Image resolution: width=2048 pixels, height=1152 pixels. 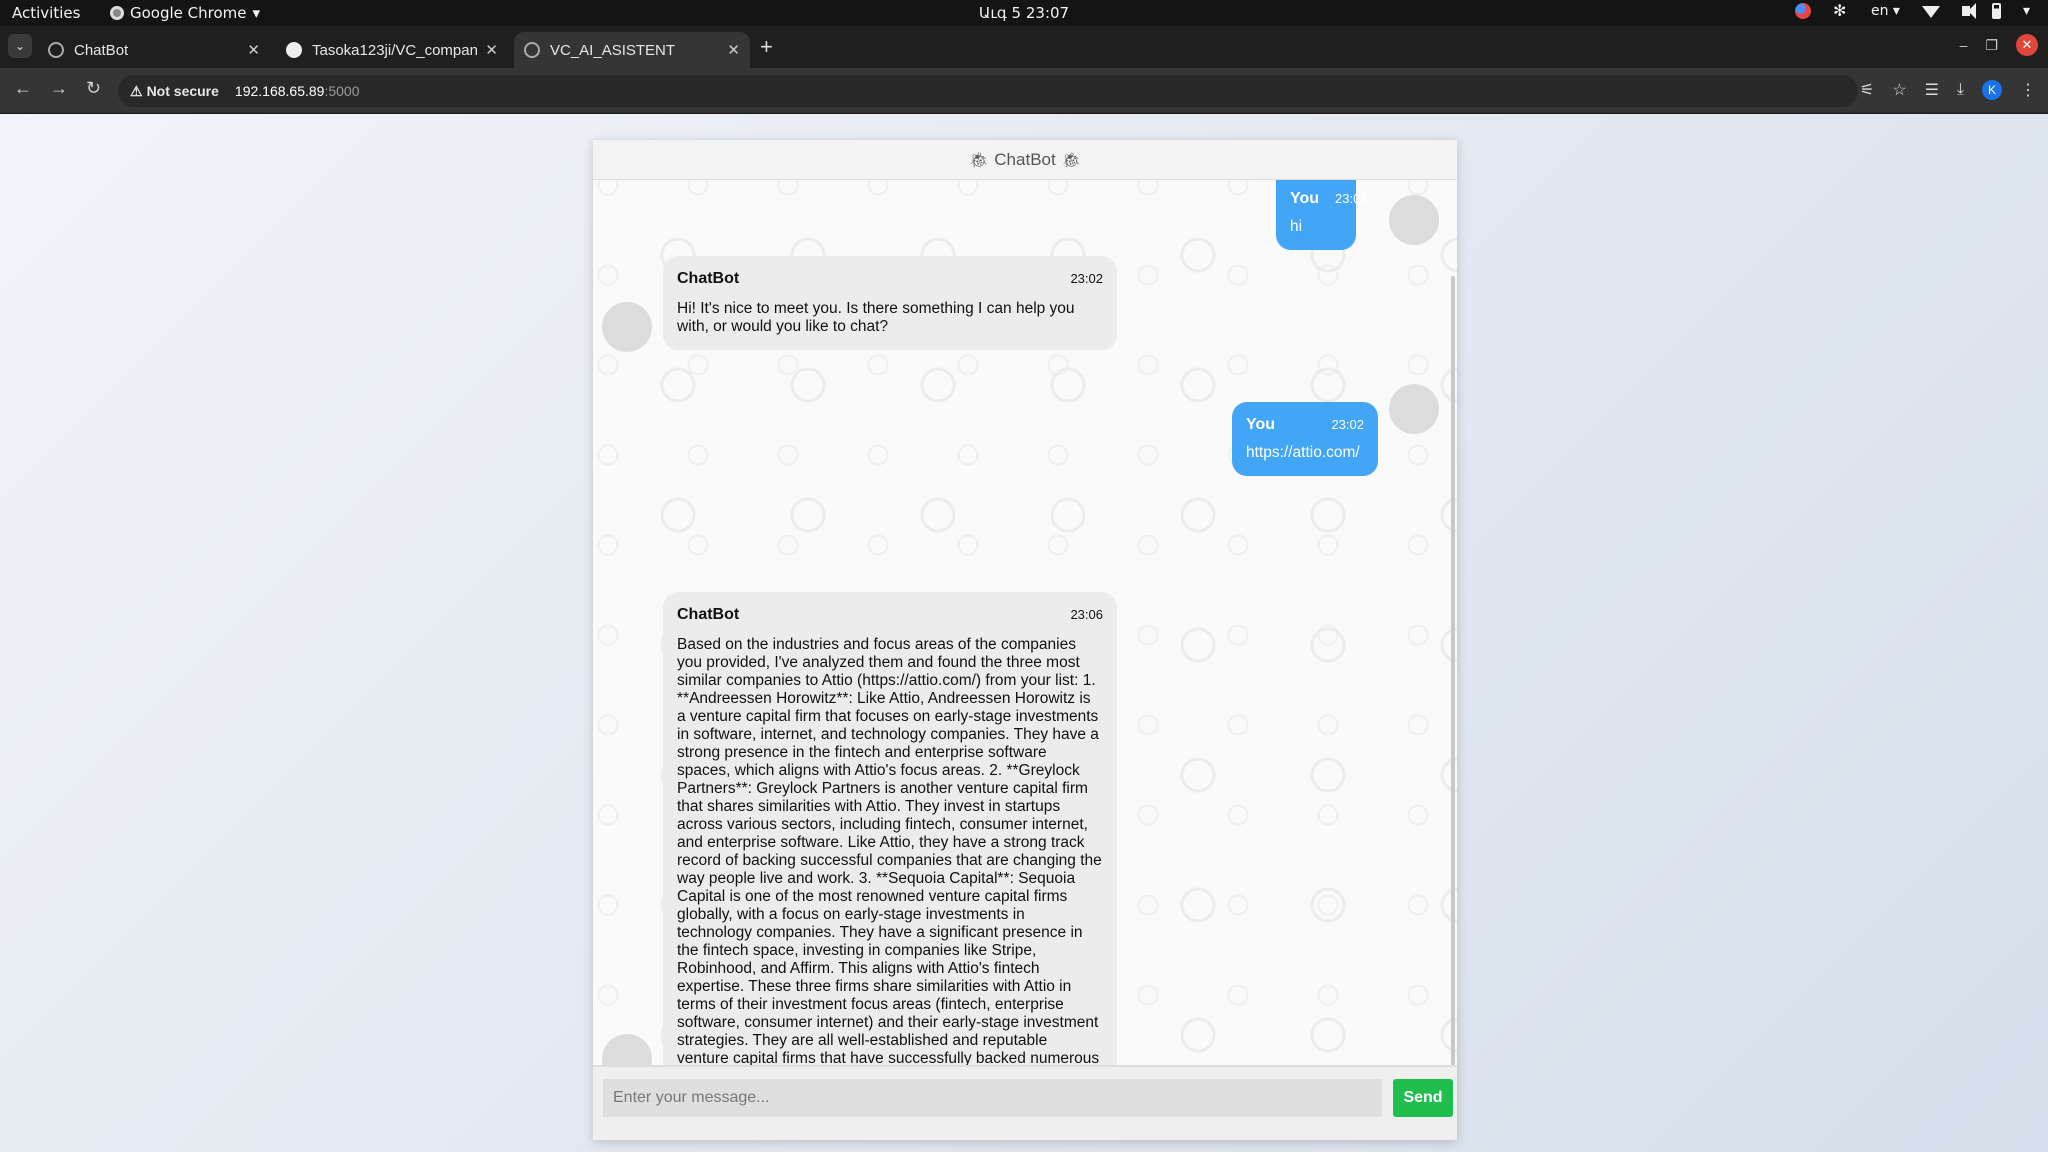 I want to click on send-button: Send, so click(x=1423, y=1098).